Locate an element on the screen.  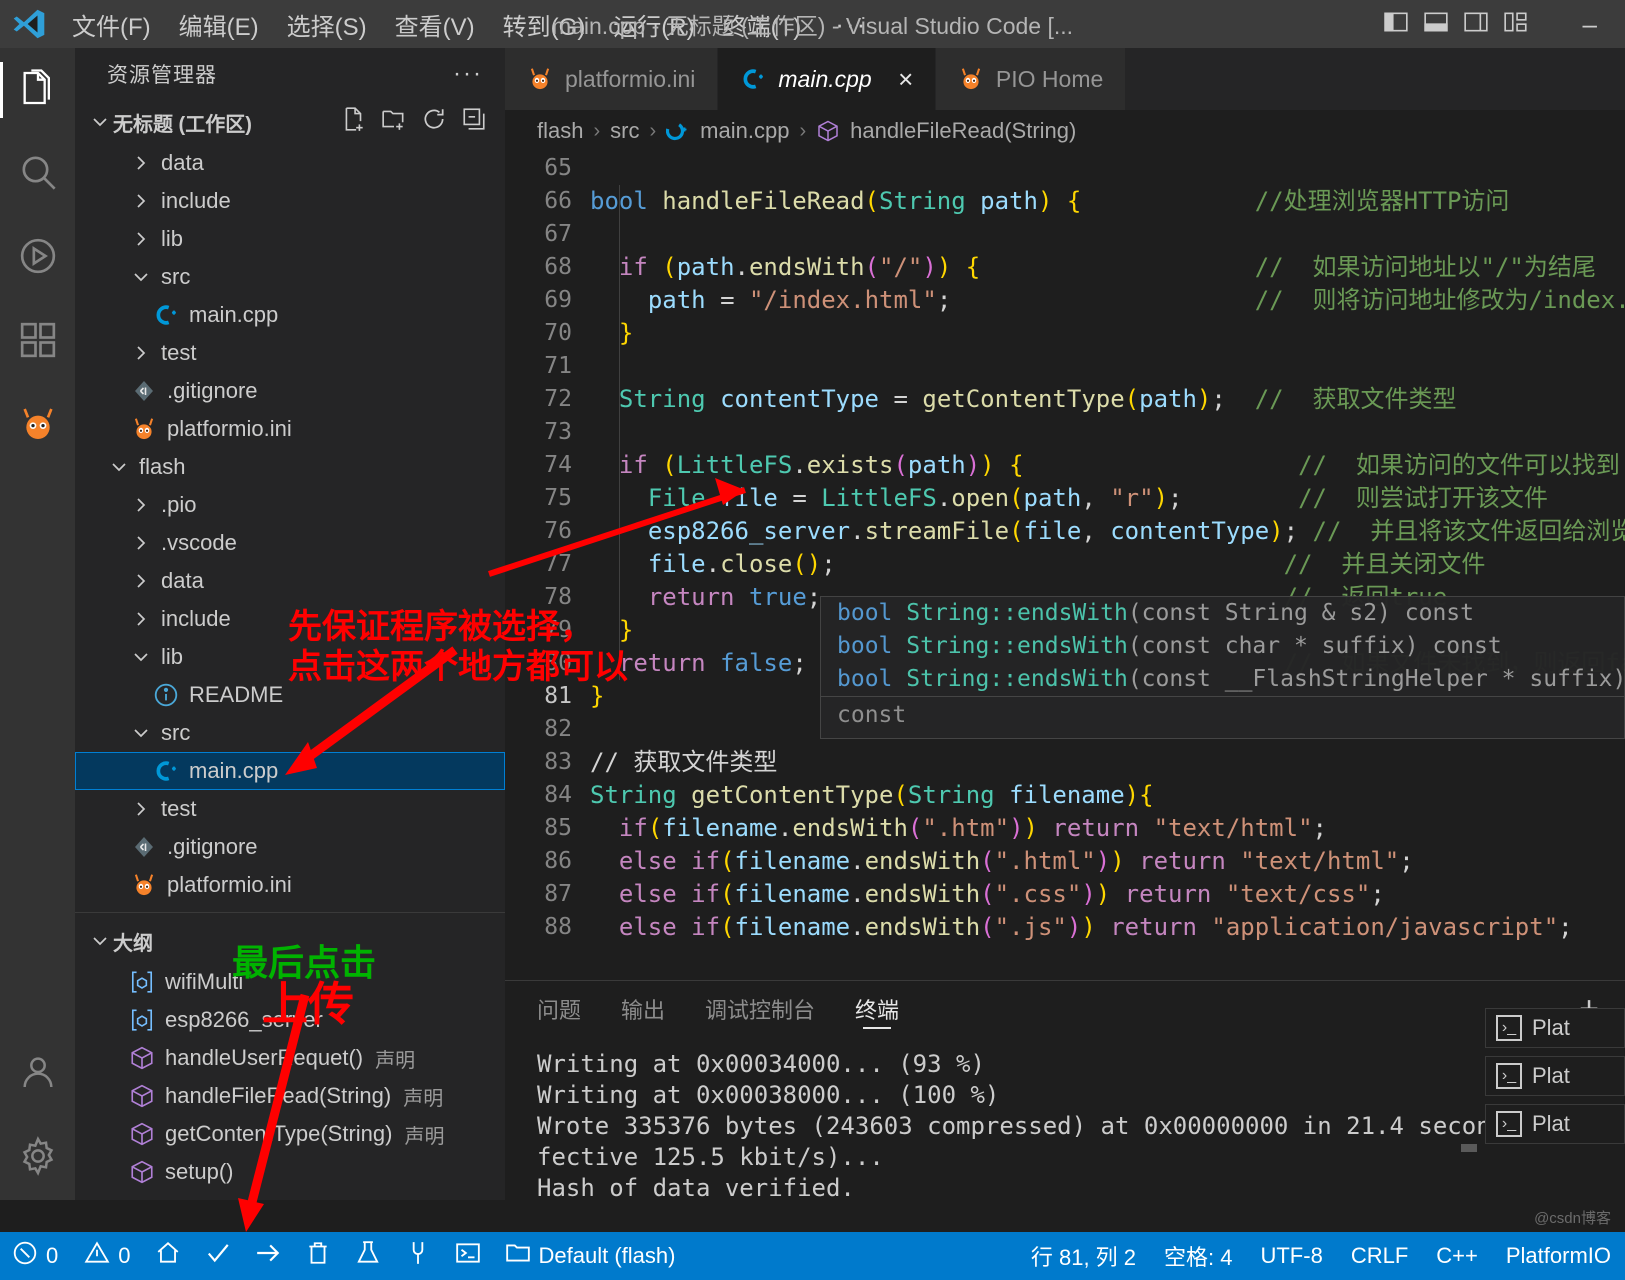
outline-item-handlefileread-string-: handleFileRead(String) 声明 is located at coordinates (290, 1096).